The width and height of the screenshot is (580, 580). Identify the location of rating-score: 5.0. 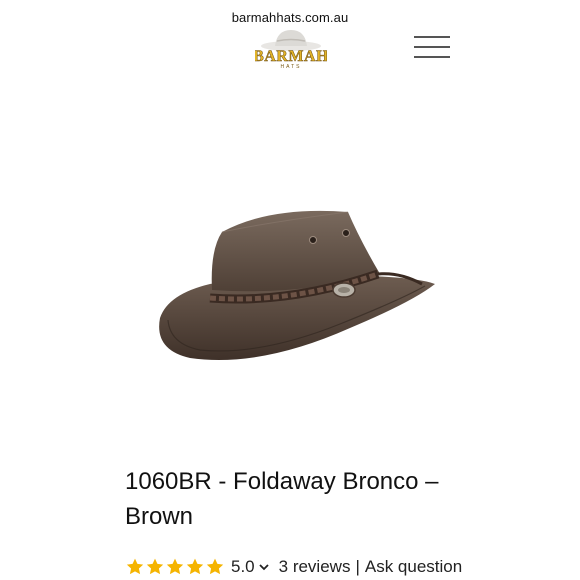
(243, 566).